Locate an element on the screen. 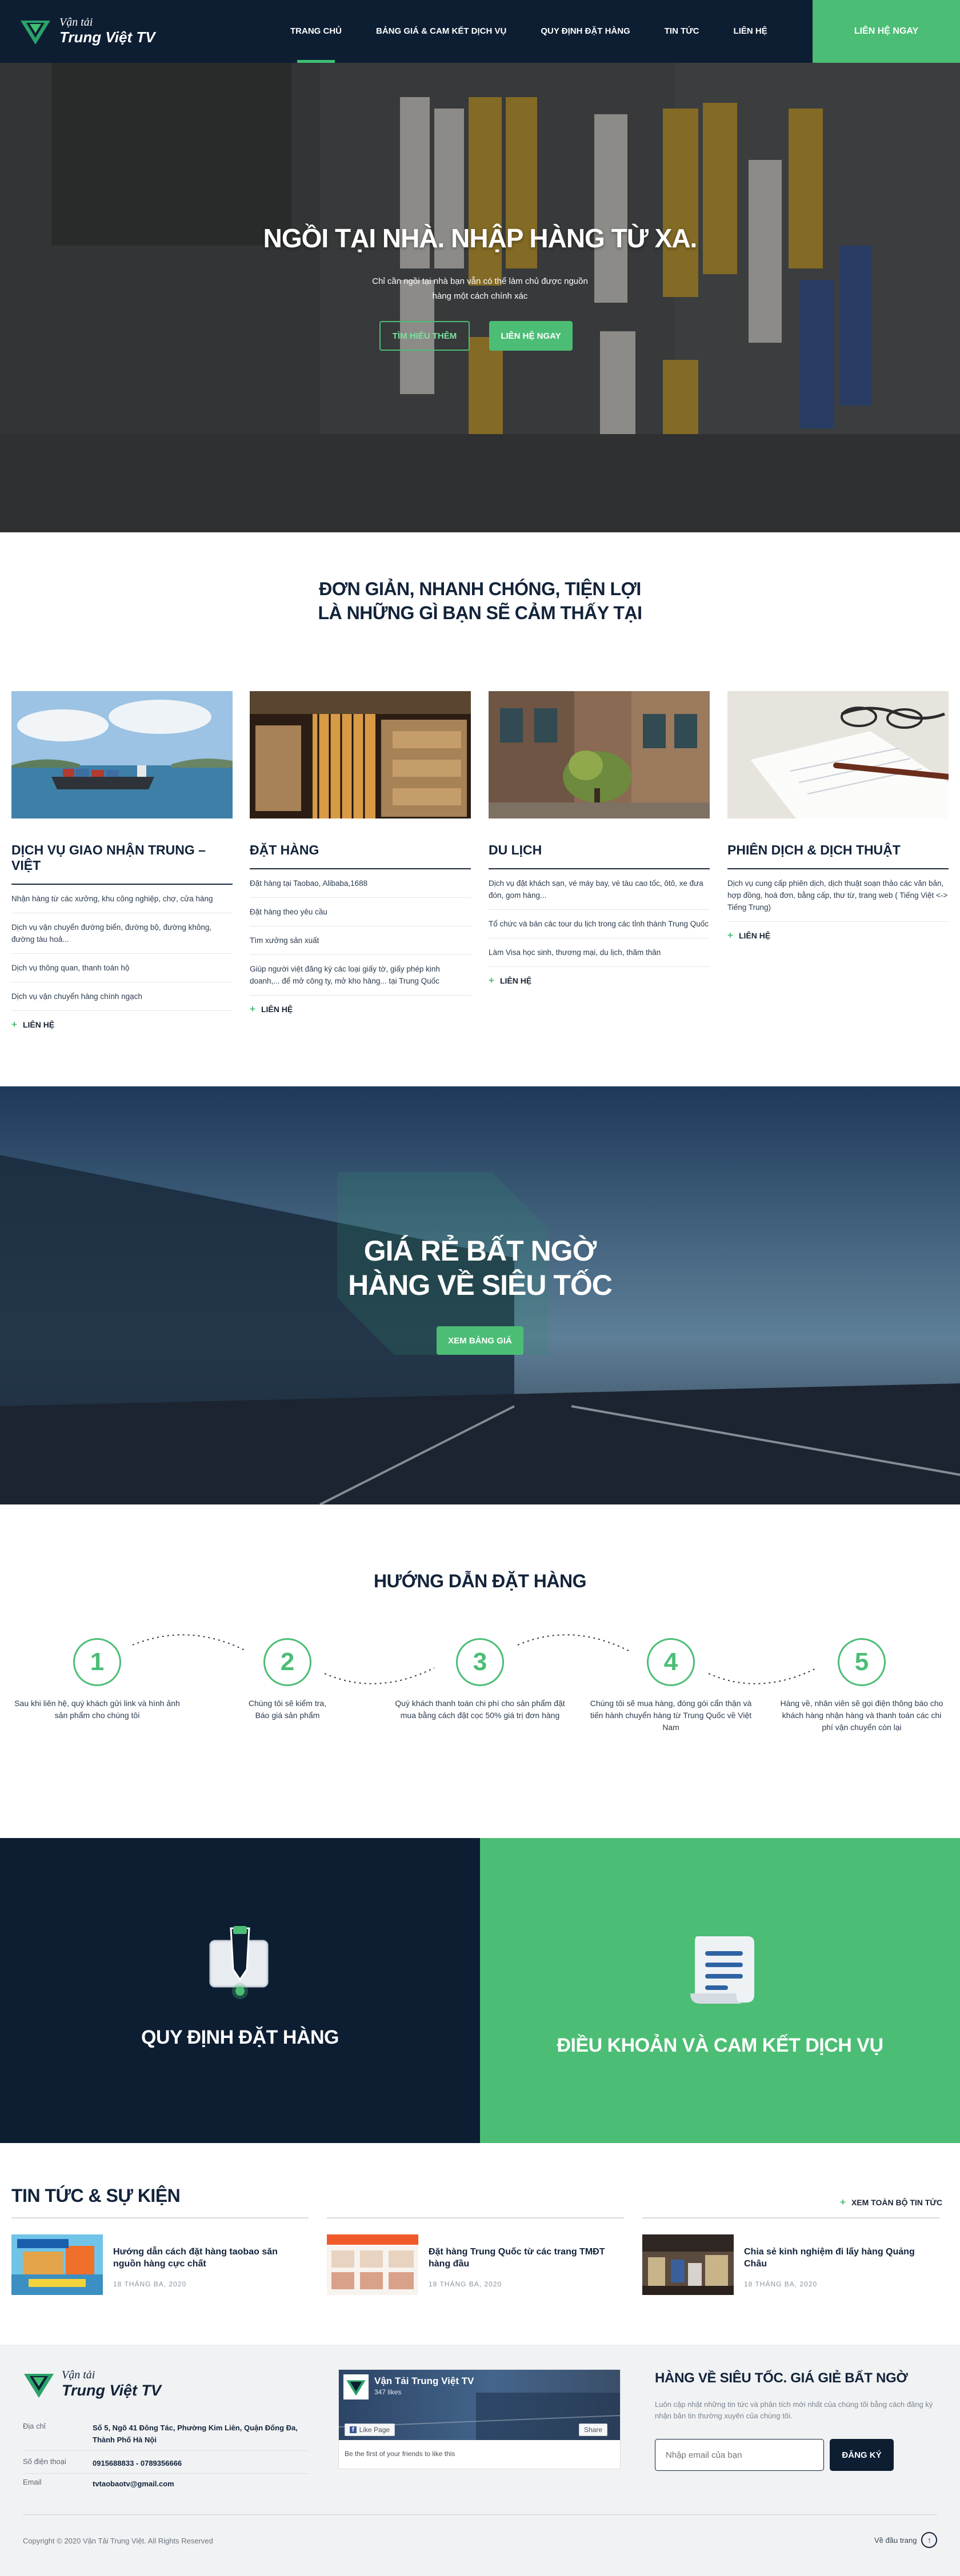 Image resolution: width=960 pixels, height=2576 pixels. service-image-warehouse is located at coordinates (360, 754).